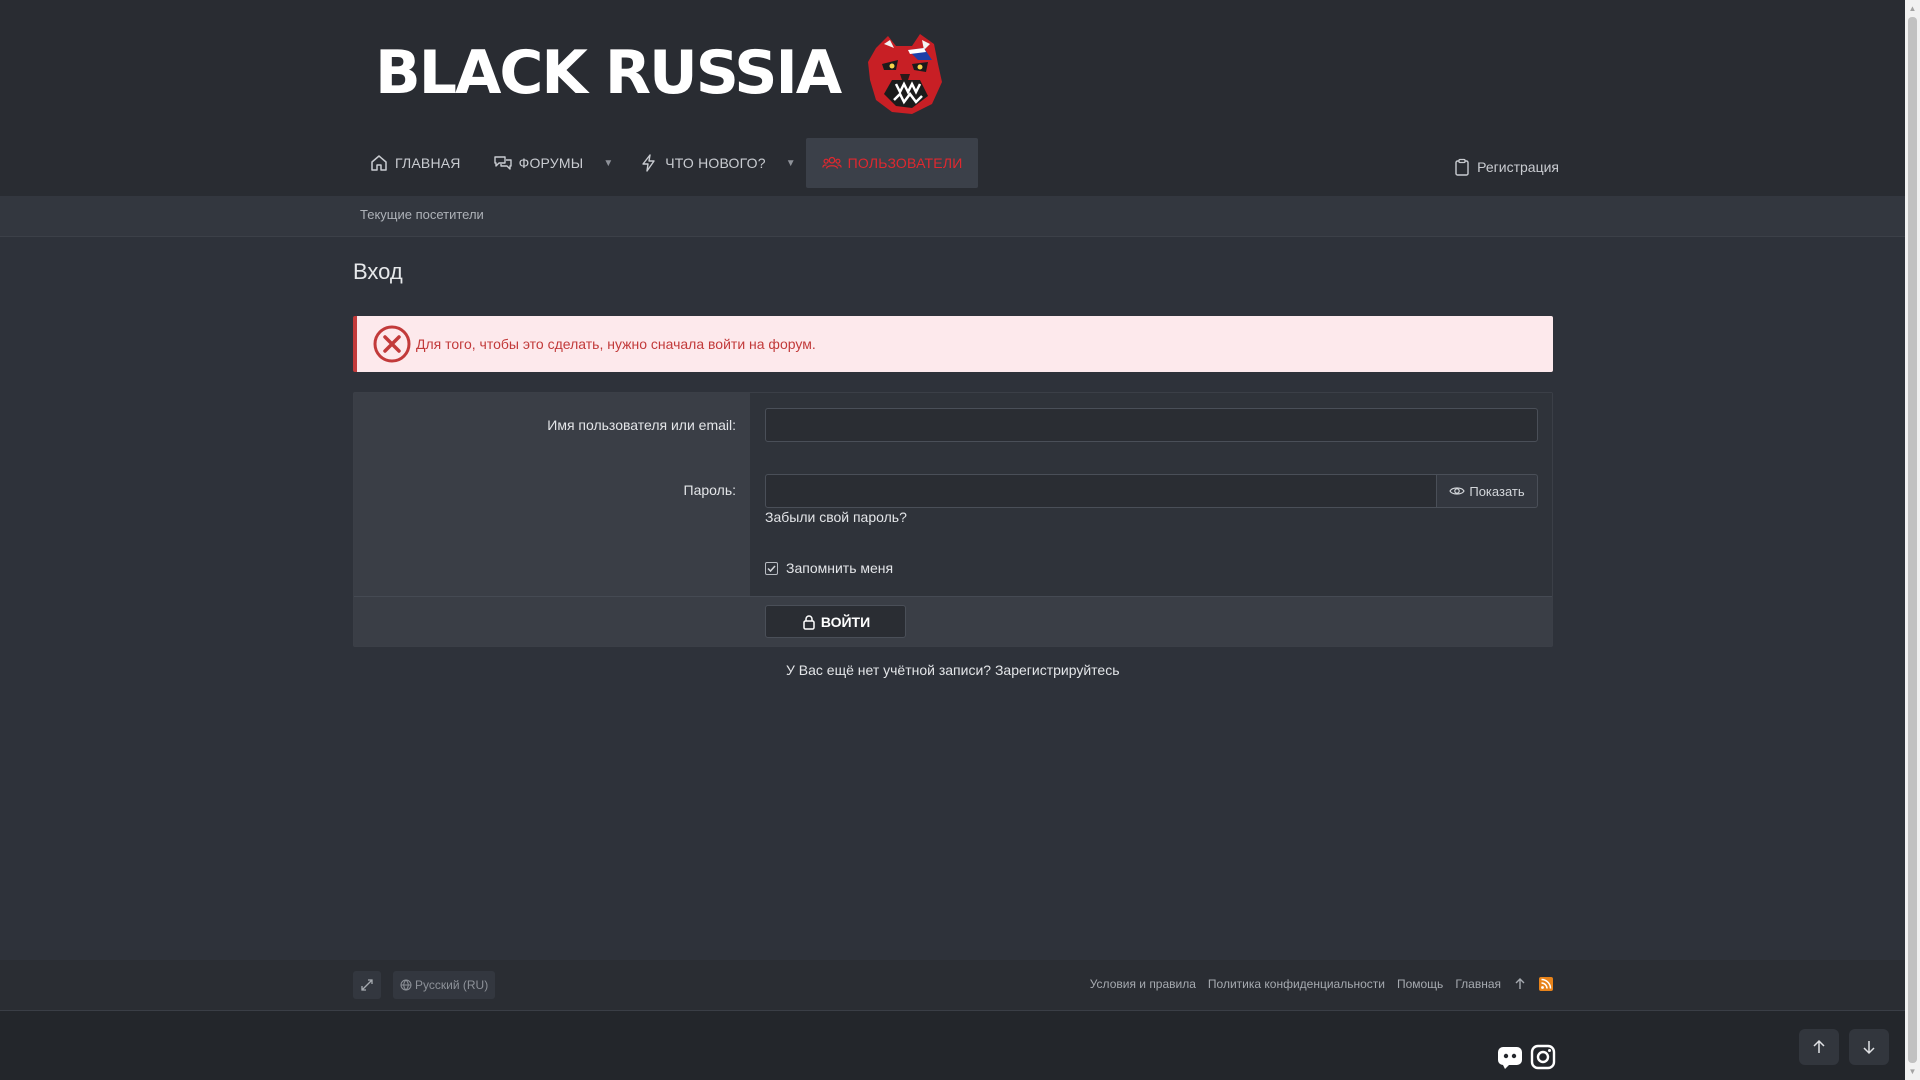 The width and height of the screenshot is (1920, 1080). I want to click on nav-item-home: Главная, so click(415, 163).